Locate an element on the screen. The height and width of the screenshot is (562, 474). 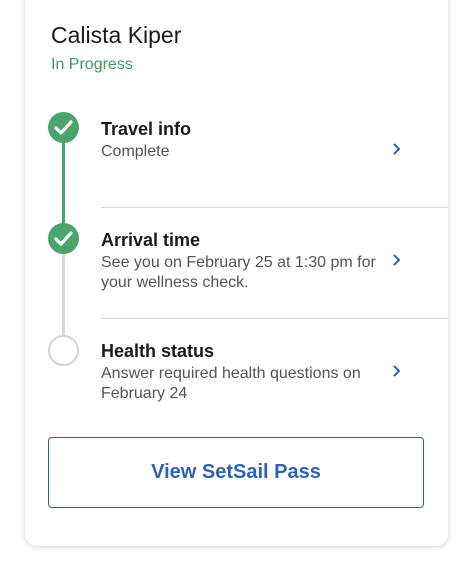
passenger-name: Calista Kiper is located at coordinates (116, 35).